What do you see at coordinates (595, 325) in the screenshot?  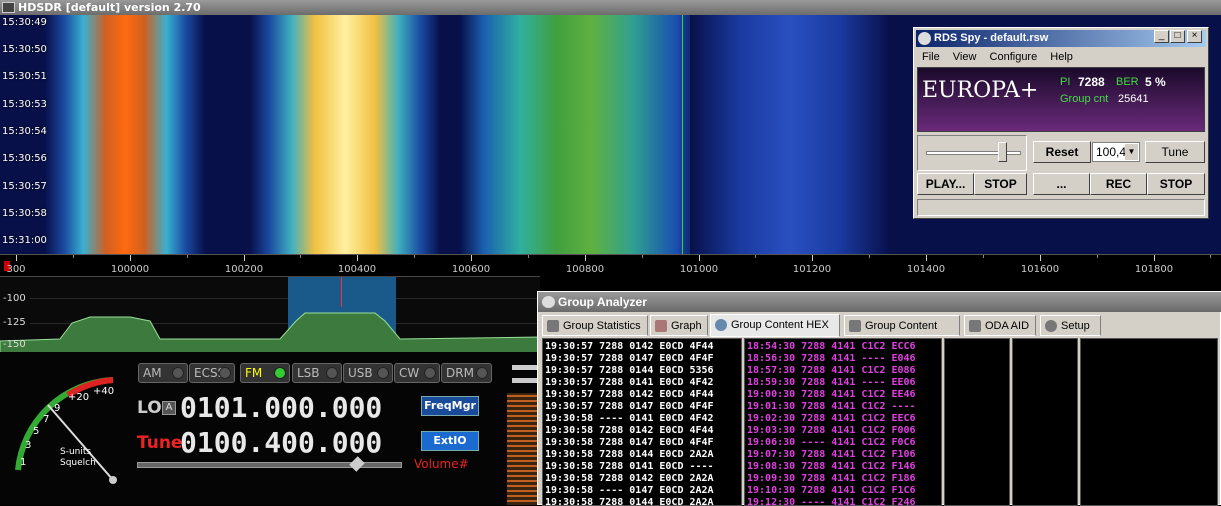 I see `tab-group-statistics: Group Statistics` at bounding box center [595, 325].